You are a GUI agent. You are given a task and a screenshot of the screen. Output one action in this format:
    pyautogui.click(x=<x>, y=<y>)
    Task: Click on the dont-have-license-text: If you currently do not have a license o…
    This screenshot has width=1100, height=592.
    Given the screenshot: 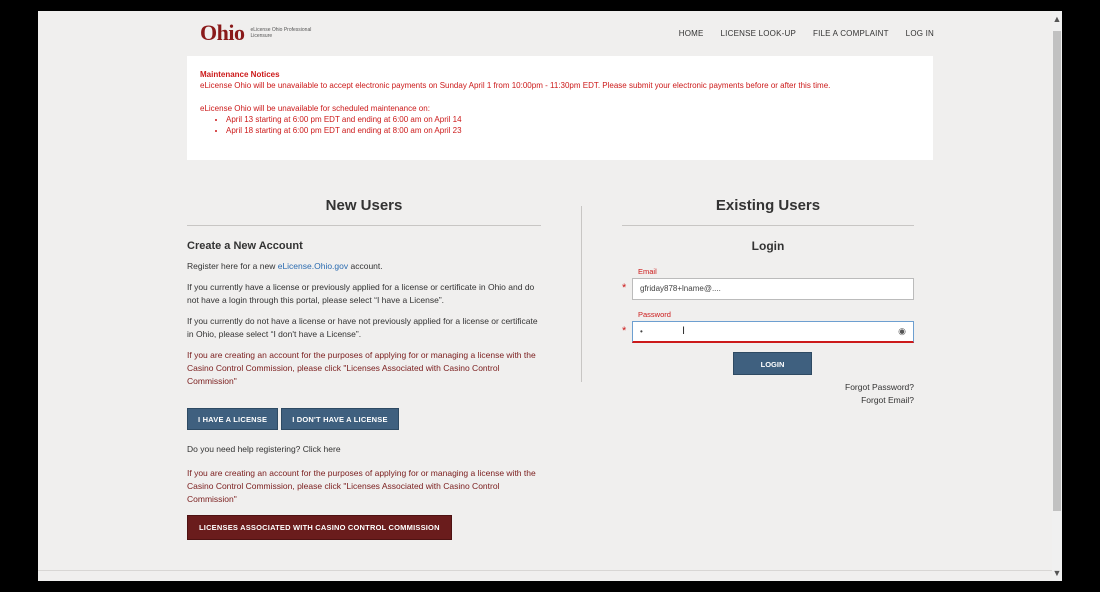 What is the action you would take?
    pyautogui.click(x=362, y=327)
    